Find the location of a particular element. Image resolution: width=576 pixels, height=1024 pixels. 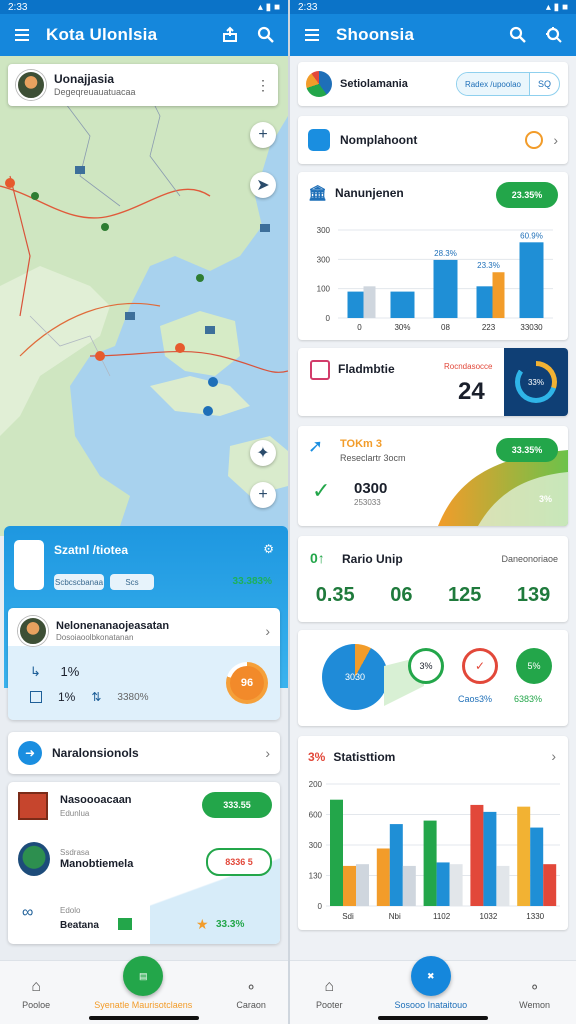

data-label: 28.3% is located at coordinates (445, 253).